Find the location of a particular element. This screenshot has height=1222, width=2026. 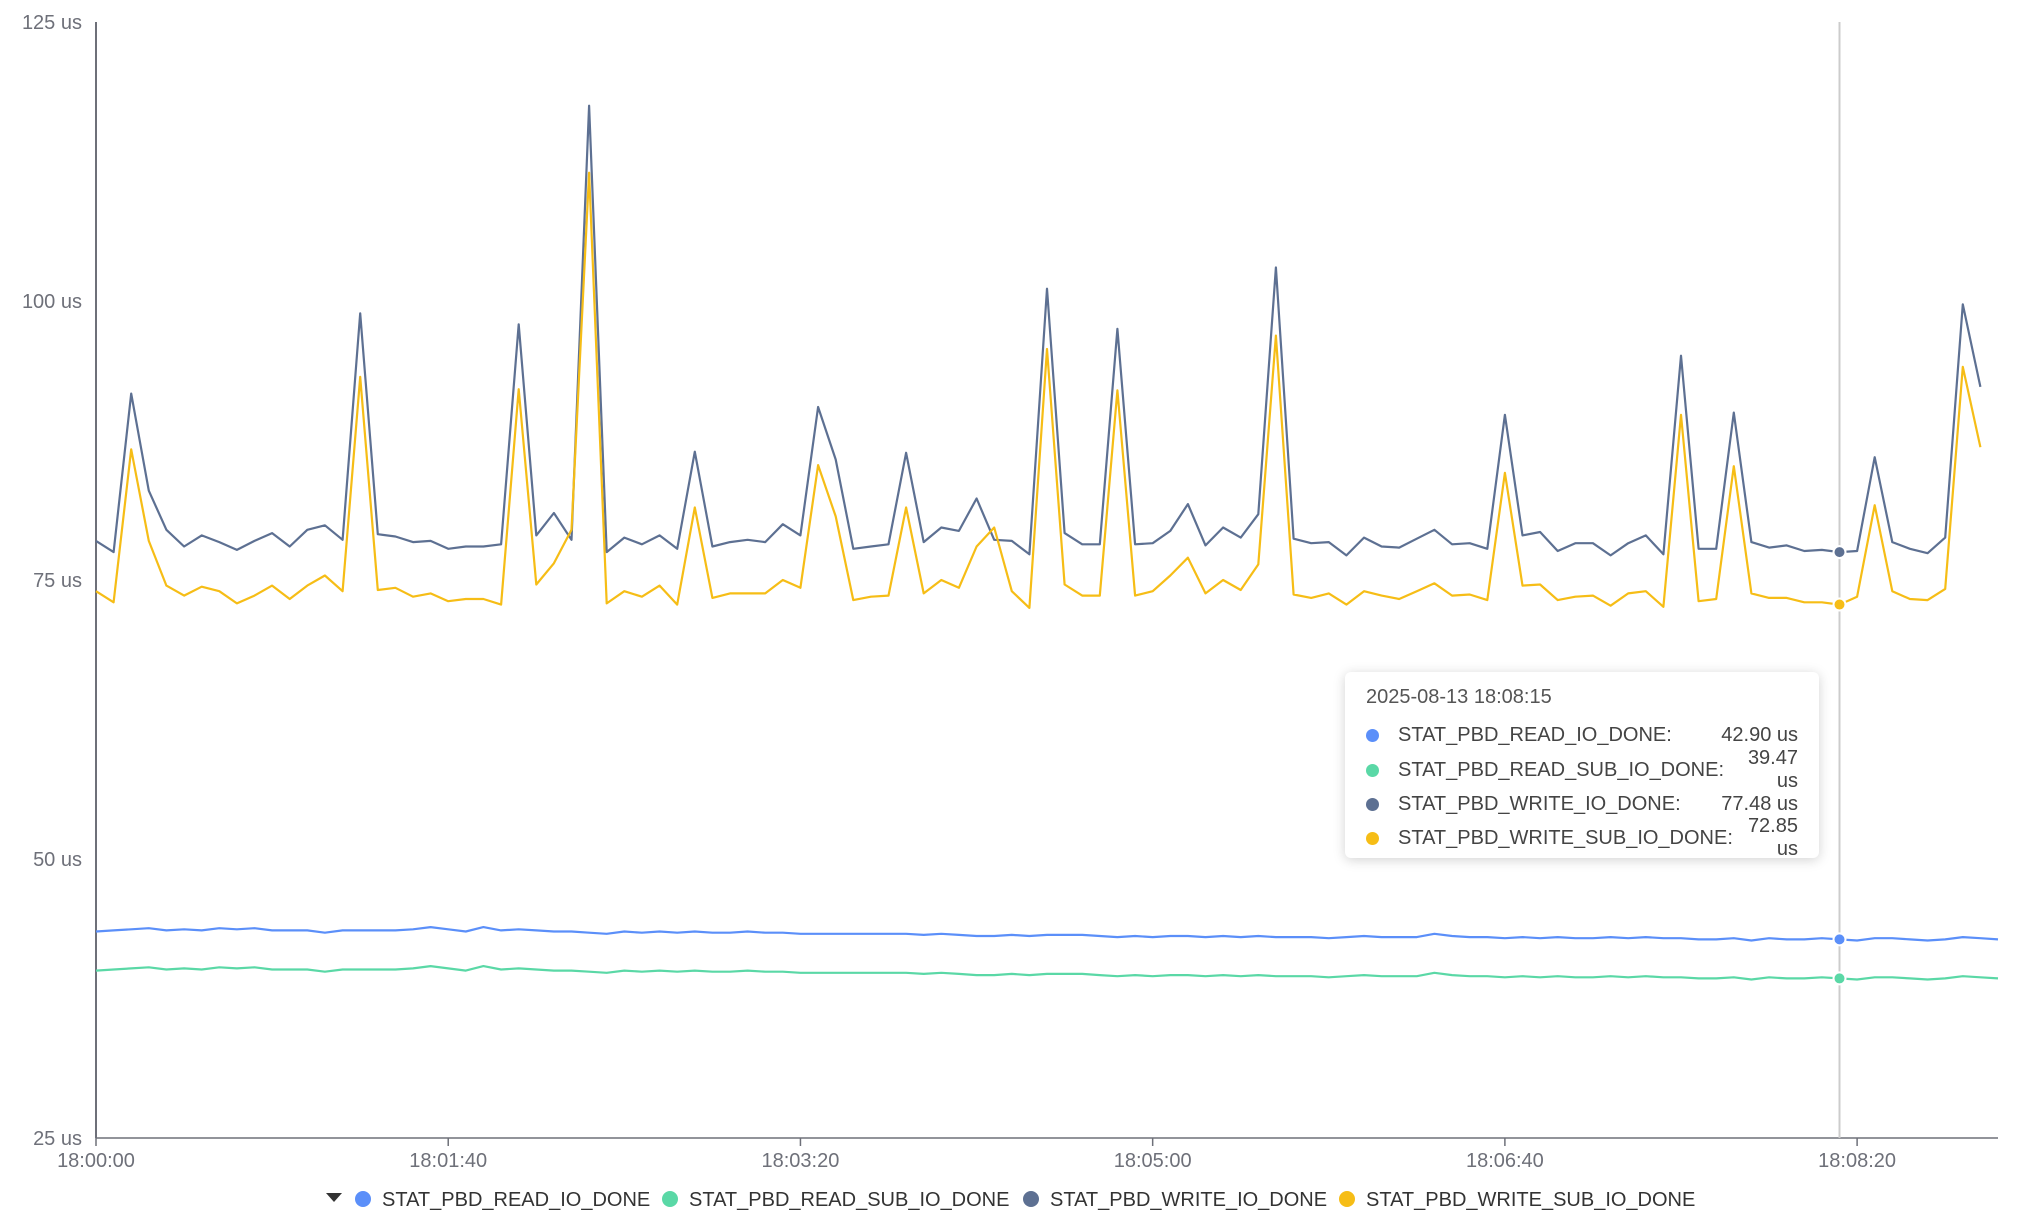

legend-label: STAT_PBD_READ_IO_DONE is located at coordinates (516, 1200).